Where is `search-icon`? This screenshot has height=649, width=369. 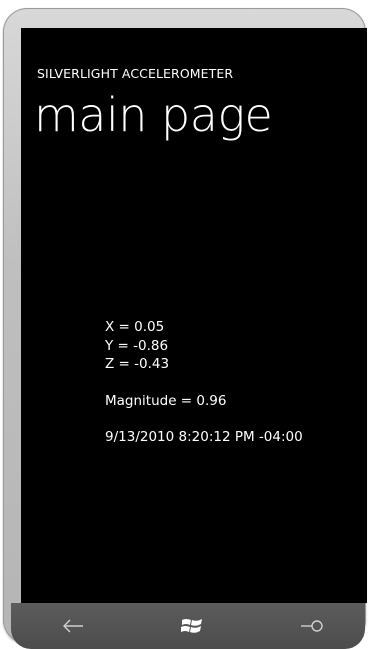
search-icon is located at coordinates (312, 626).